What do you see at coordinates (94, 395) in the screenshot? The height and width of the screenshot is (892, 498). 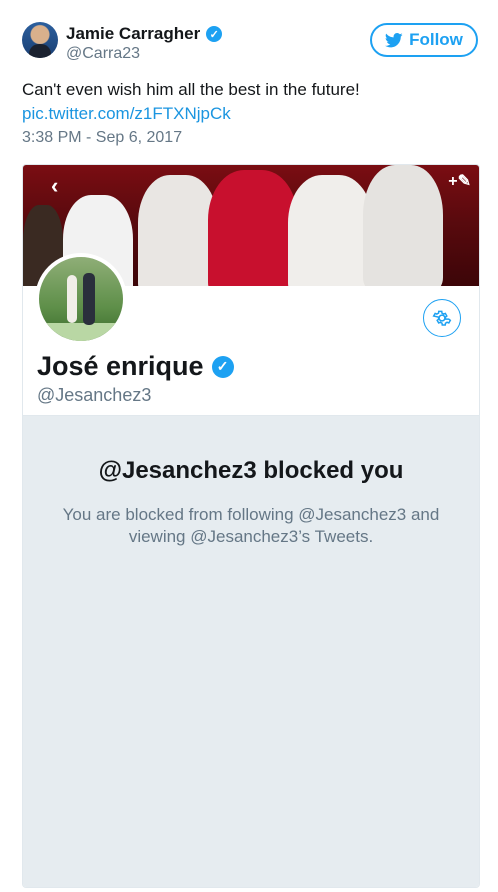 I see `profile-handle: @Jesanchez3` at bounding box center [94, 395].